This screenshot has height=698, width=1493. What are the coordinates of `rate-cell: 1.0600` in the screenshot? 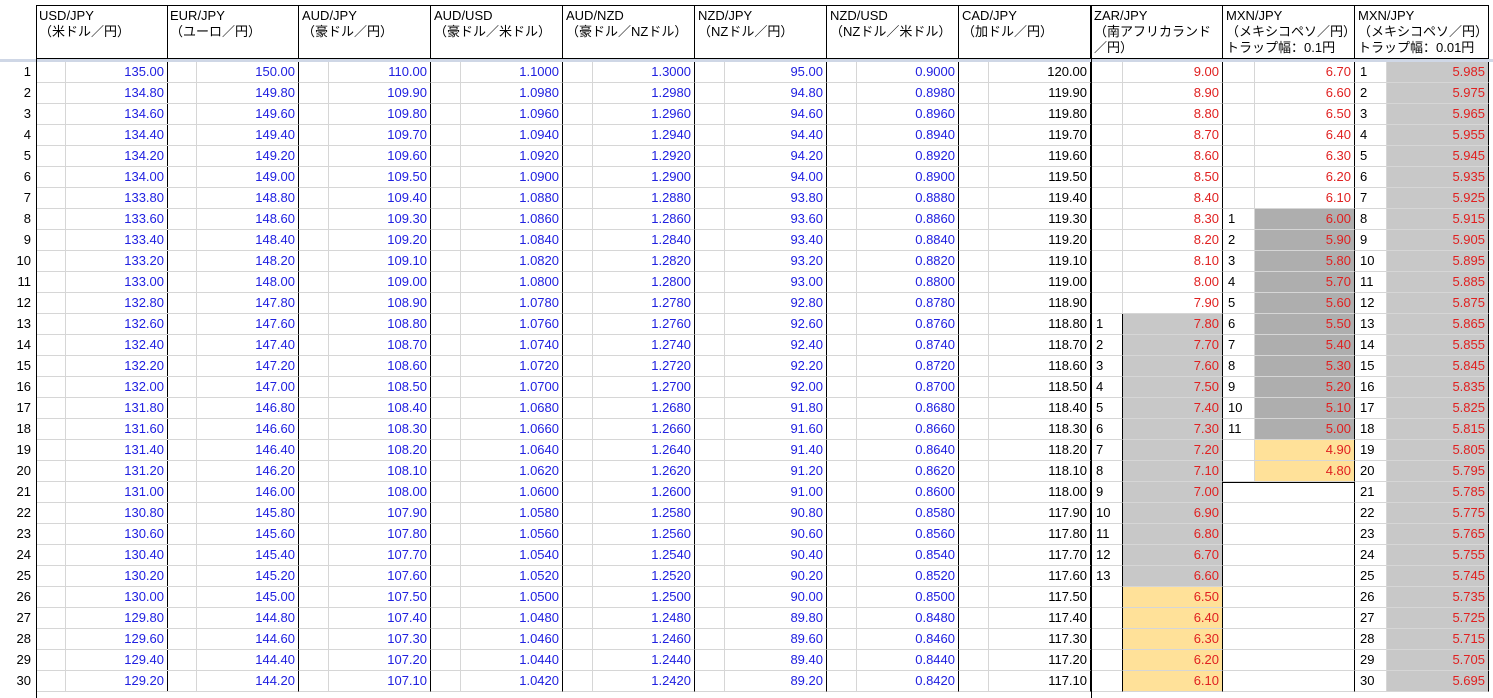 It's located at (512, 492).